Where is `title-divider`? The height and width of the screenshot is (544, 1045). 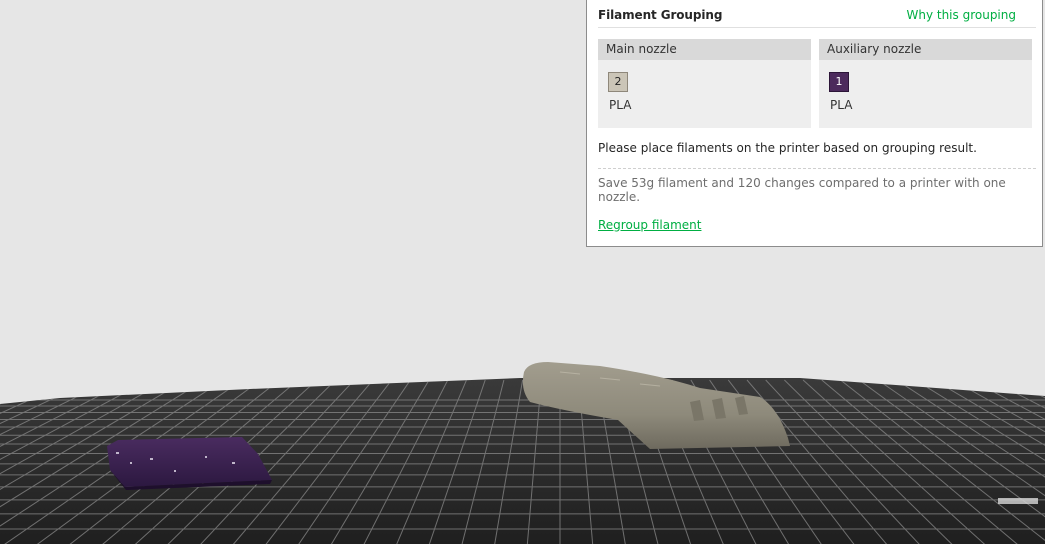 title-divider is located at coordinates (817, 27).